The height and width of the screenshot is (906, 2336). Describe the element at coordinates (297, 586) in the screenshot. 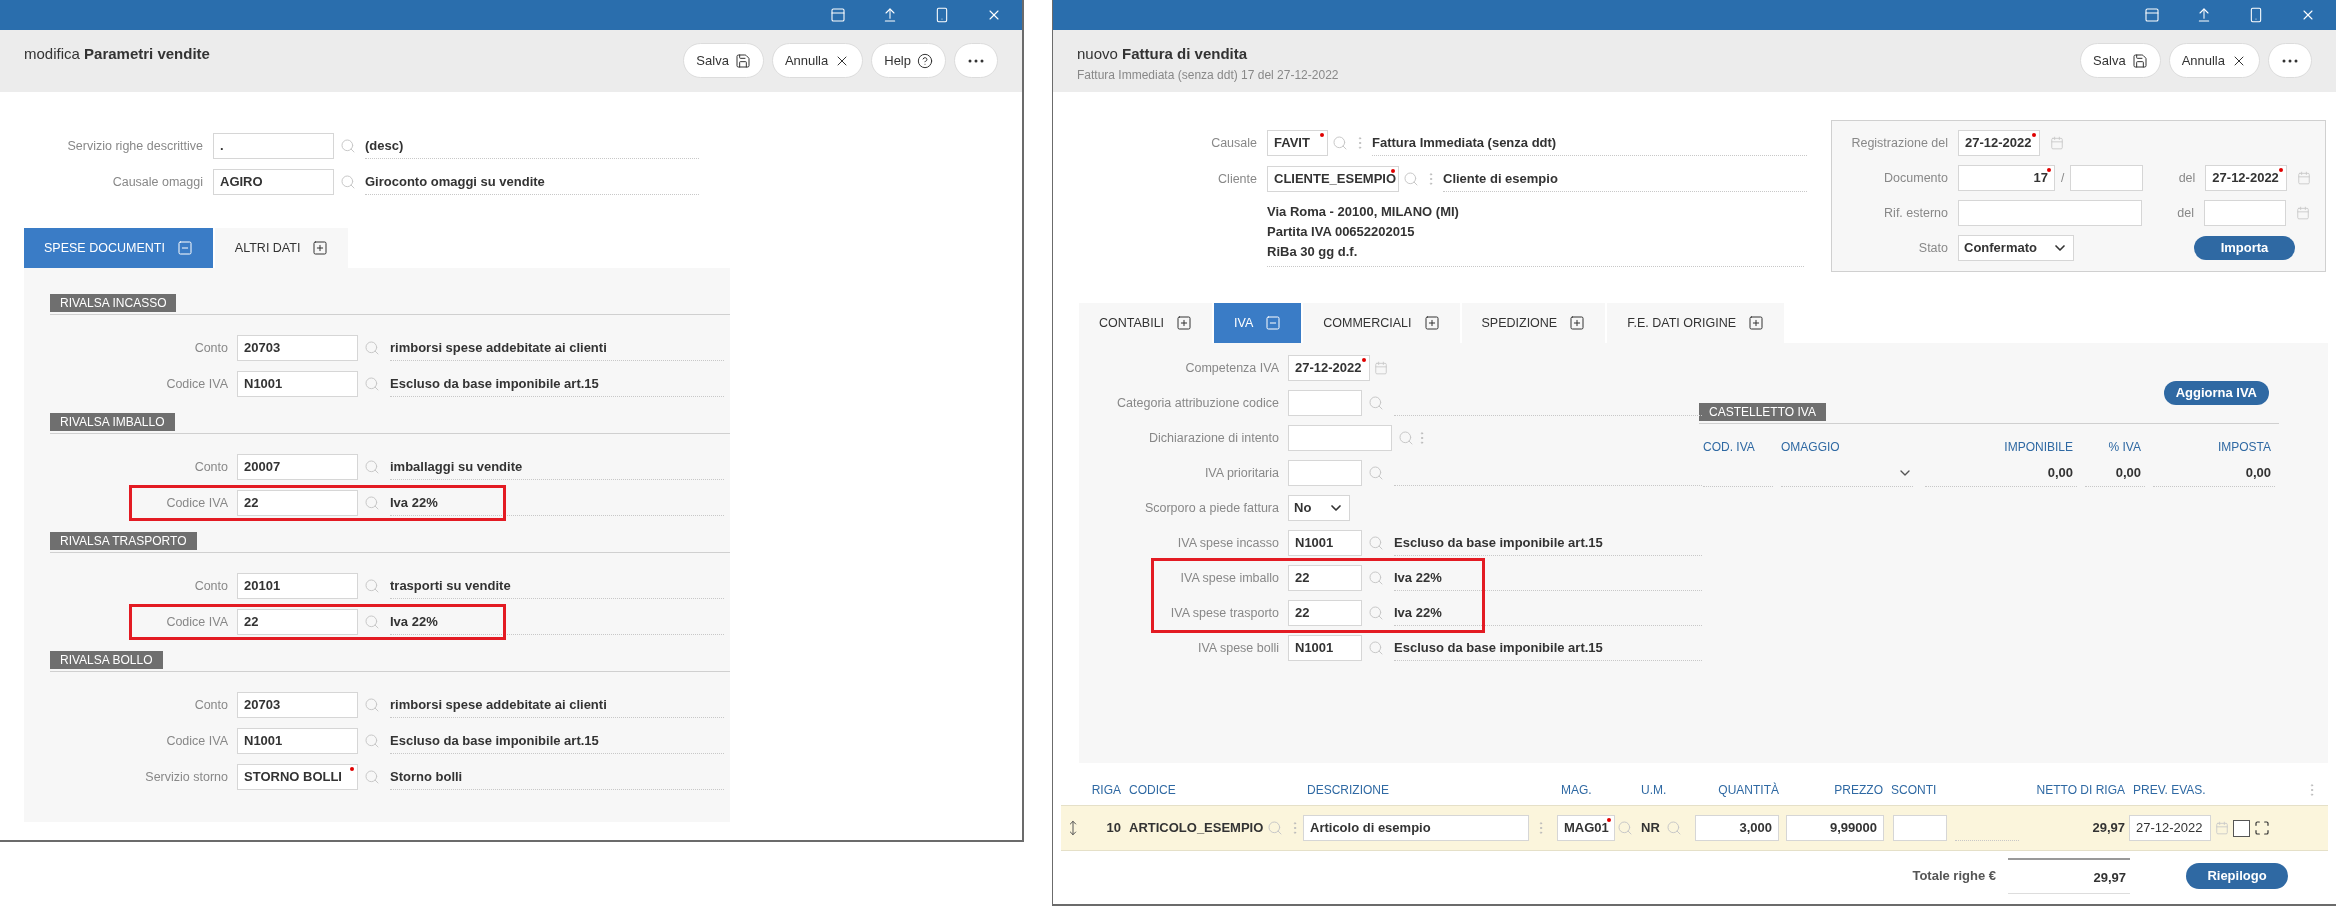

I see `input-field: 20101` at that location.